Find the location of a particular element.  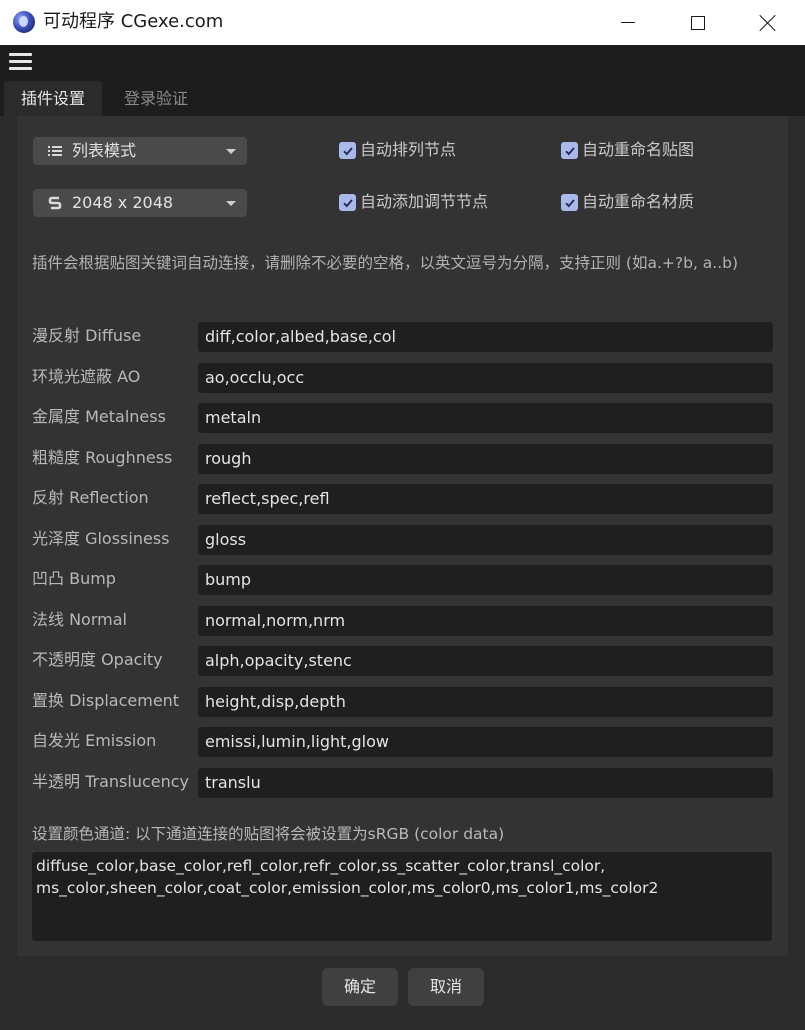

diffuse-label: 漫反射 Diffuse is located at coordinates (87, 335).